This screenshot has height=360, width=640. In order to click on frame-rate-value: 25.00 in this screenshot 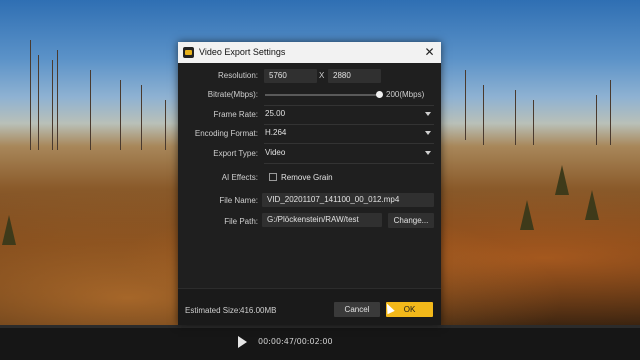, I will do `click(275, 113)`.